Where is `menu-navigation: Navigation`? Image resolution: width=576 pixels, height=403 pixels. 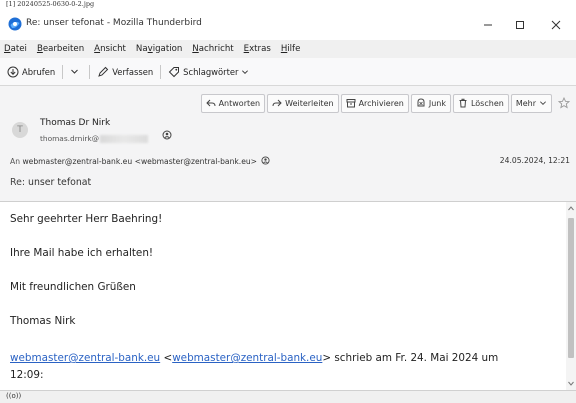
menu-navigation: Navigation is located at coordinates (159, 49).